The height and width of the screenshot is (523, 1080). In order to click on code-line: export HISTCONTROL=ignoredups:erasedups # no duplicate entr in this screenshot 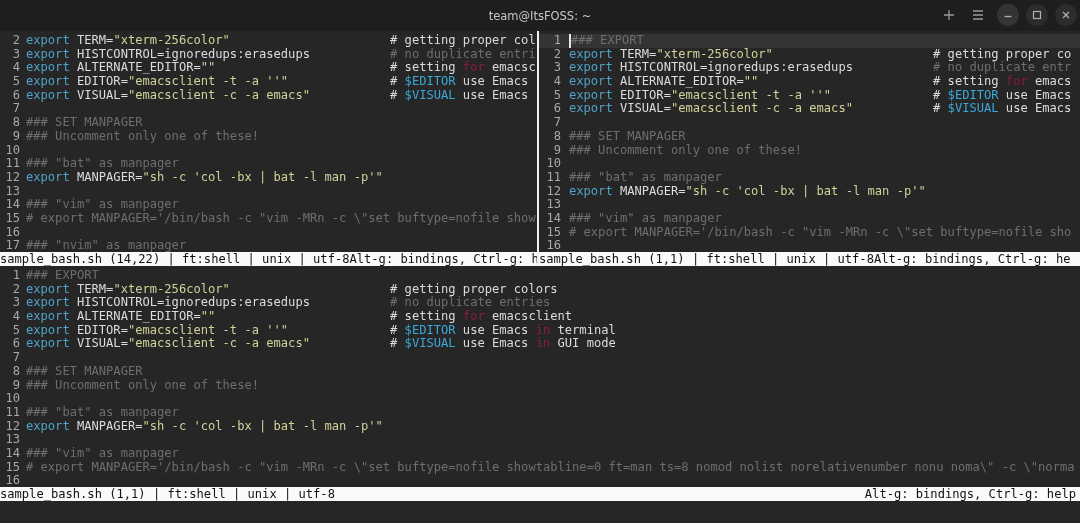, I will do `click(820, 68)`.